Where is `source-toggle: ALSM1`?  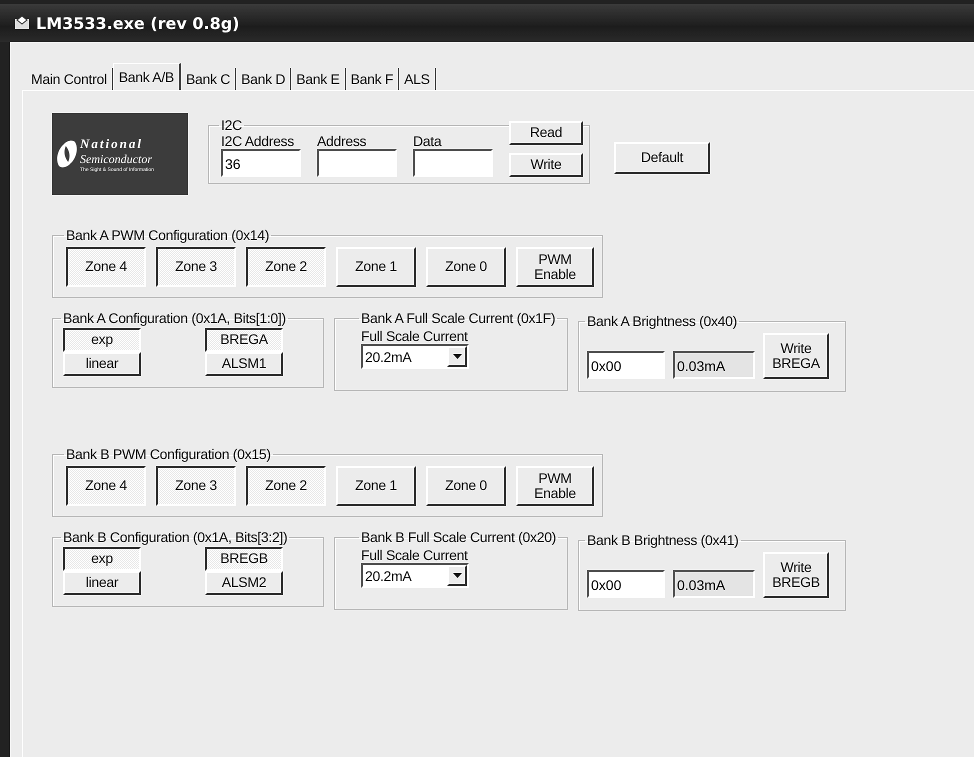
source-toggle: ALSM1 is located at coordinates (244, 364).